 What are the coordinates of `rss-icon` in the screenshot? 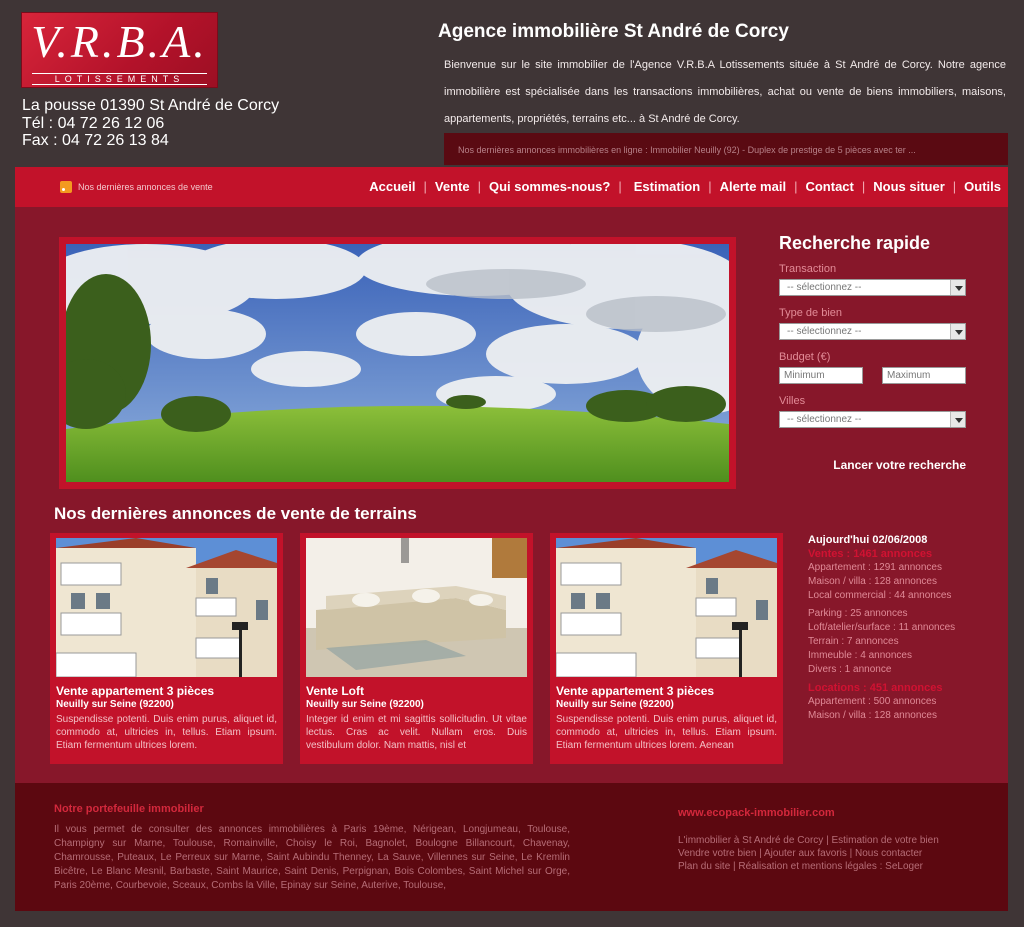 It's located at (66, 187).